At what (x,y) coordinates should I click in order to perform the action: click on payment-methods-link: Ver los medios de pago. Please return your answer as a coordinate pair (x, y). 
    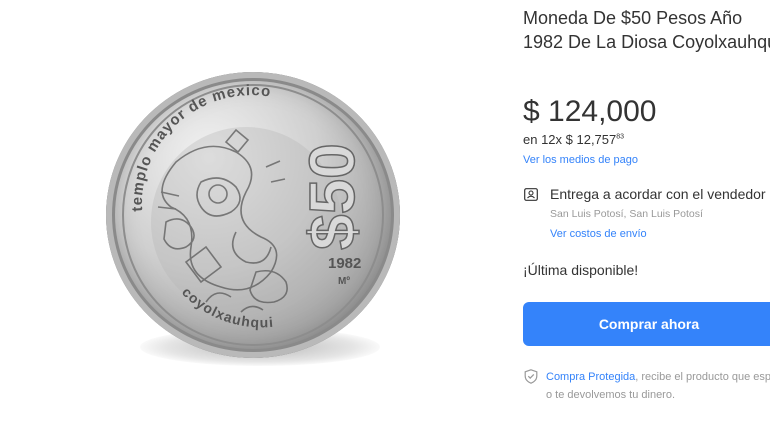
    Looking at the image, I should click on (580, 160).